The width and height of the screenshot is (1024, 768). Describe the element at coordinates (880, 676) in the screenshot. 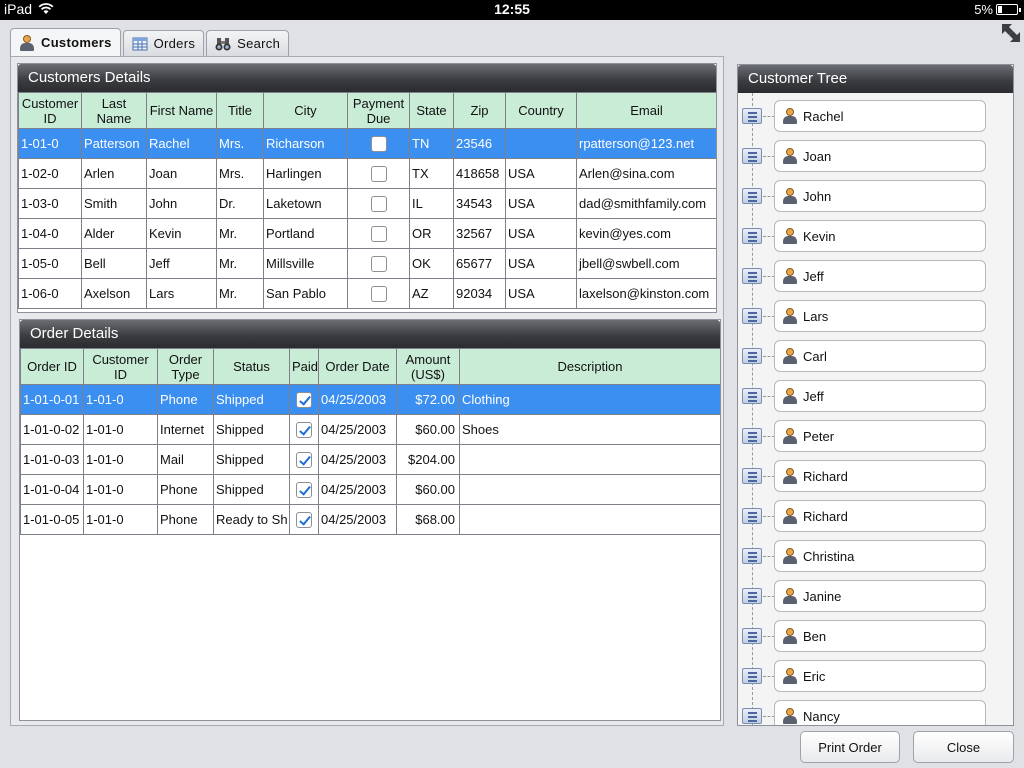

I see `tree-node-box: Eric` at that location.